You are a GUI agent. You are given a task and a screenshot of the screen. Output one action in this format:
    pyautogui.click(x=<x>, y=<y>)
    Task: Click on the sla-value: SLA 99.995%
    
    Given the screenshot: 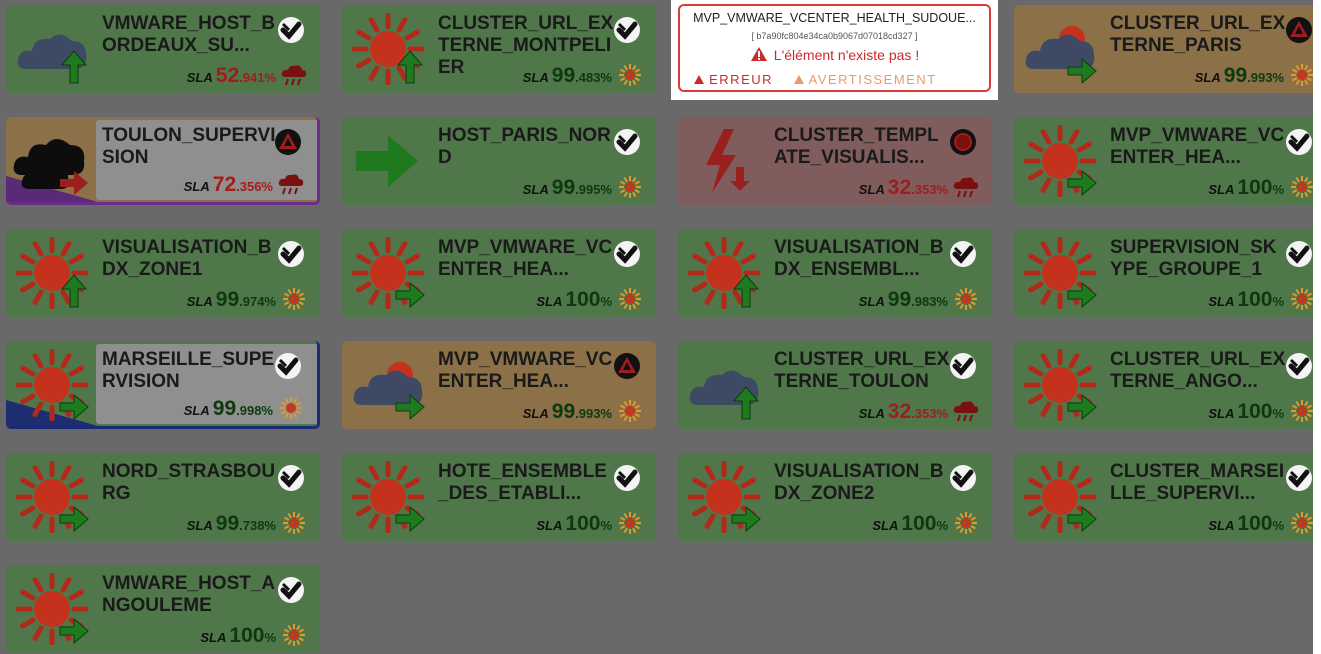 What is the action you would take?
    pyautogui.click(x=567, y=188)
    